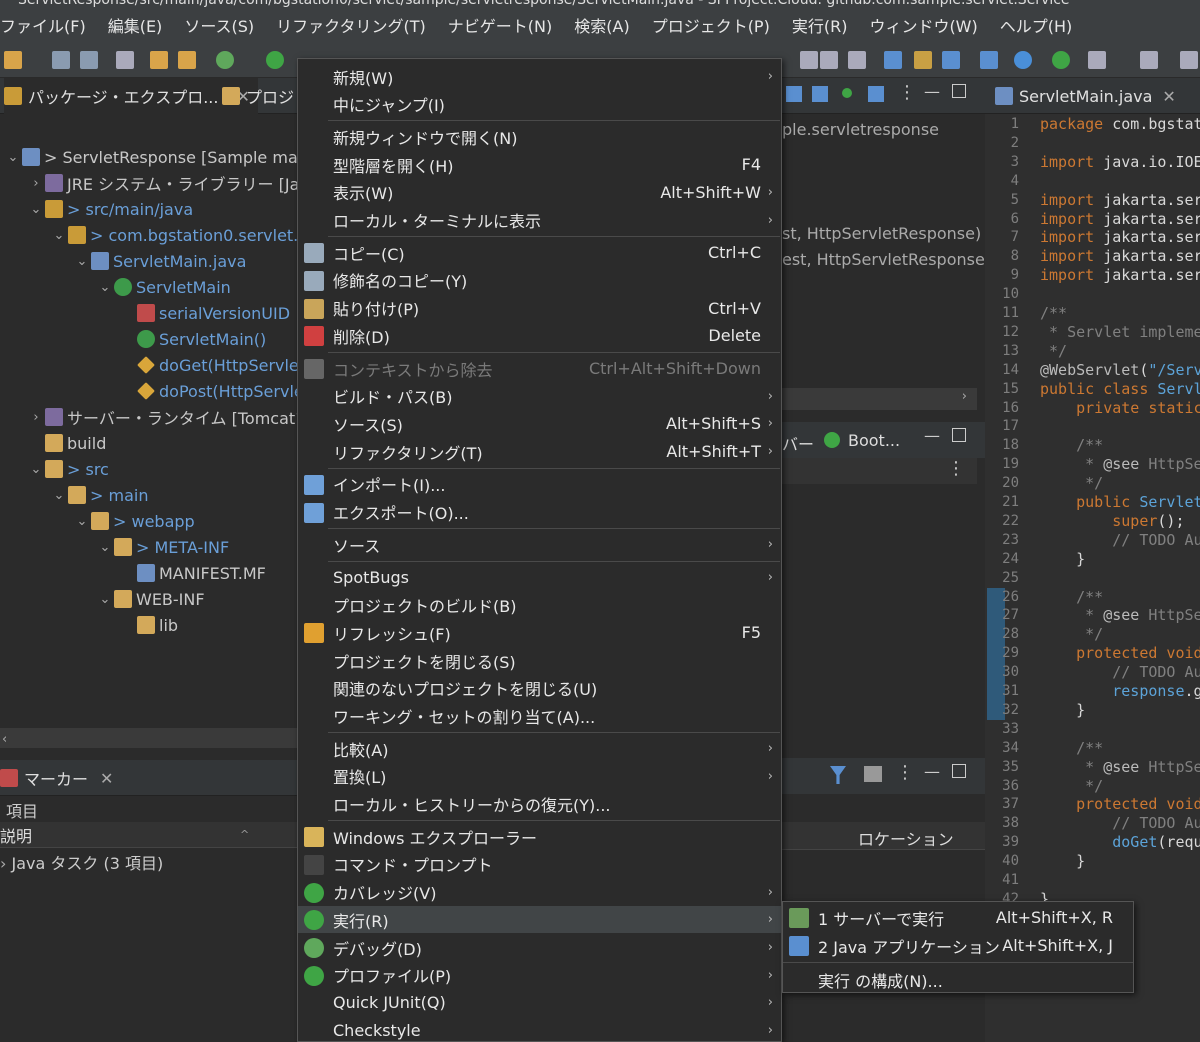 This screenshot has width=1200, height=1042. Describe the element at coordinates (539, 748) in the screenshot. I see `menu-item: 比較(A) ›` at that location.